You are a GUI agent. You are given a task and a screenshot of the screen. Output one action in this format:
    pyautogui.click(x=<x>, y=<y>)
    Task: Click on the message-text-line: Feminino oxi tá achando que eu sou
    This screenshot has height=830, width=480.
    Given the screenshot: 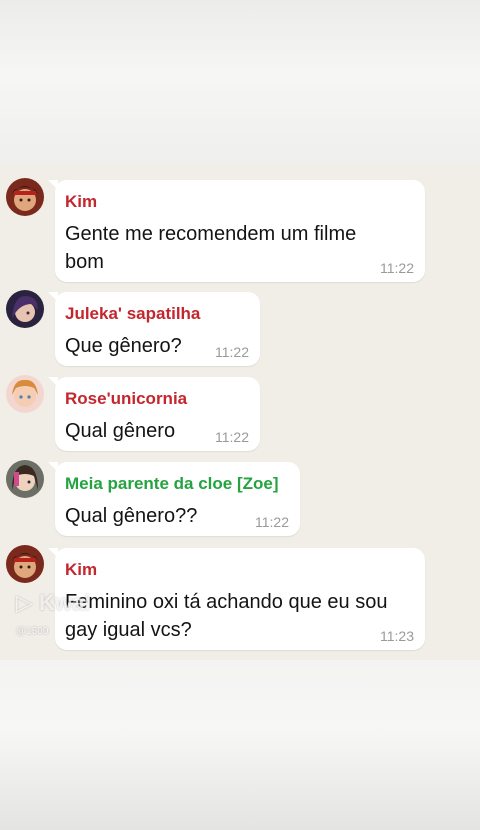 What is the action you would take?
    pyautogui.click(x=226, y=602)
    